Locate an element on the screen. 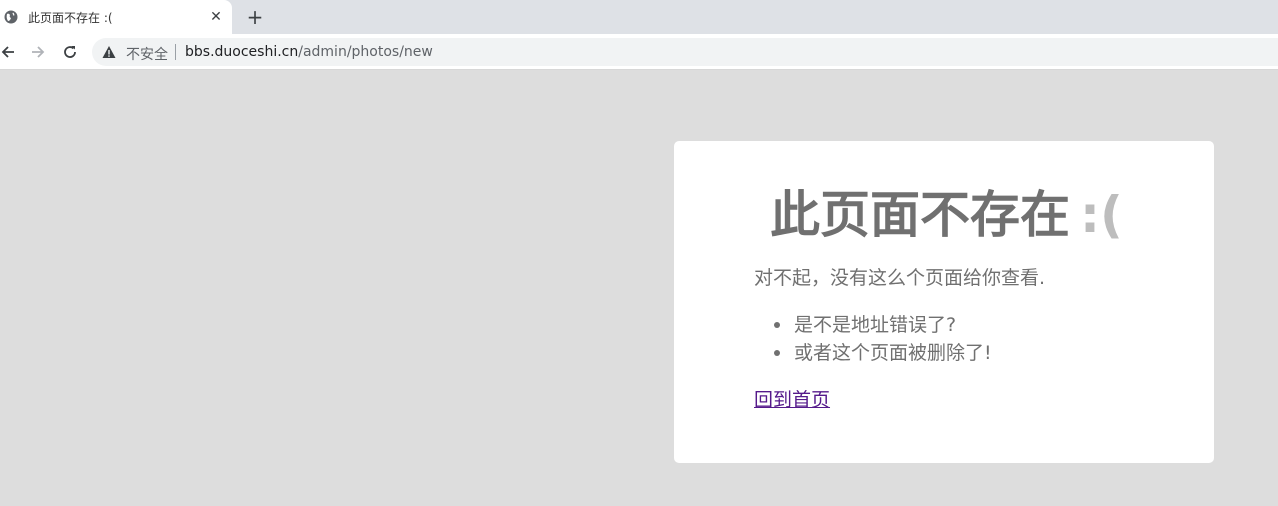 This screenshot has height=506, width=1278. forward-button is located at coordinates (38, 52).